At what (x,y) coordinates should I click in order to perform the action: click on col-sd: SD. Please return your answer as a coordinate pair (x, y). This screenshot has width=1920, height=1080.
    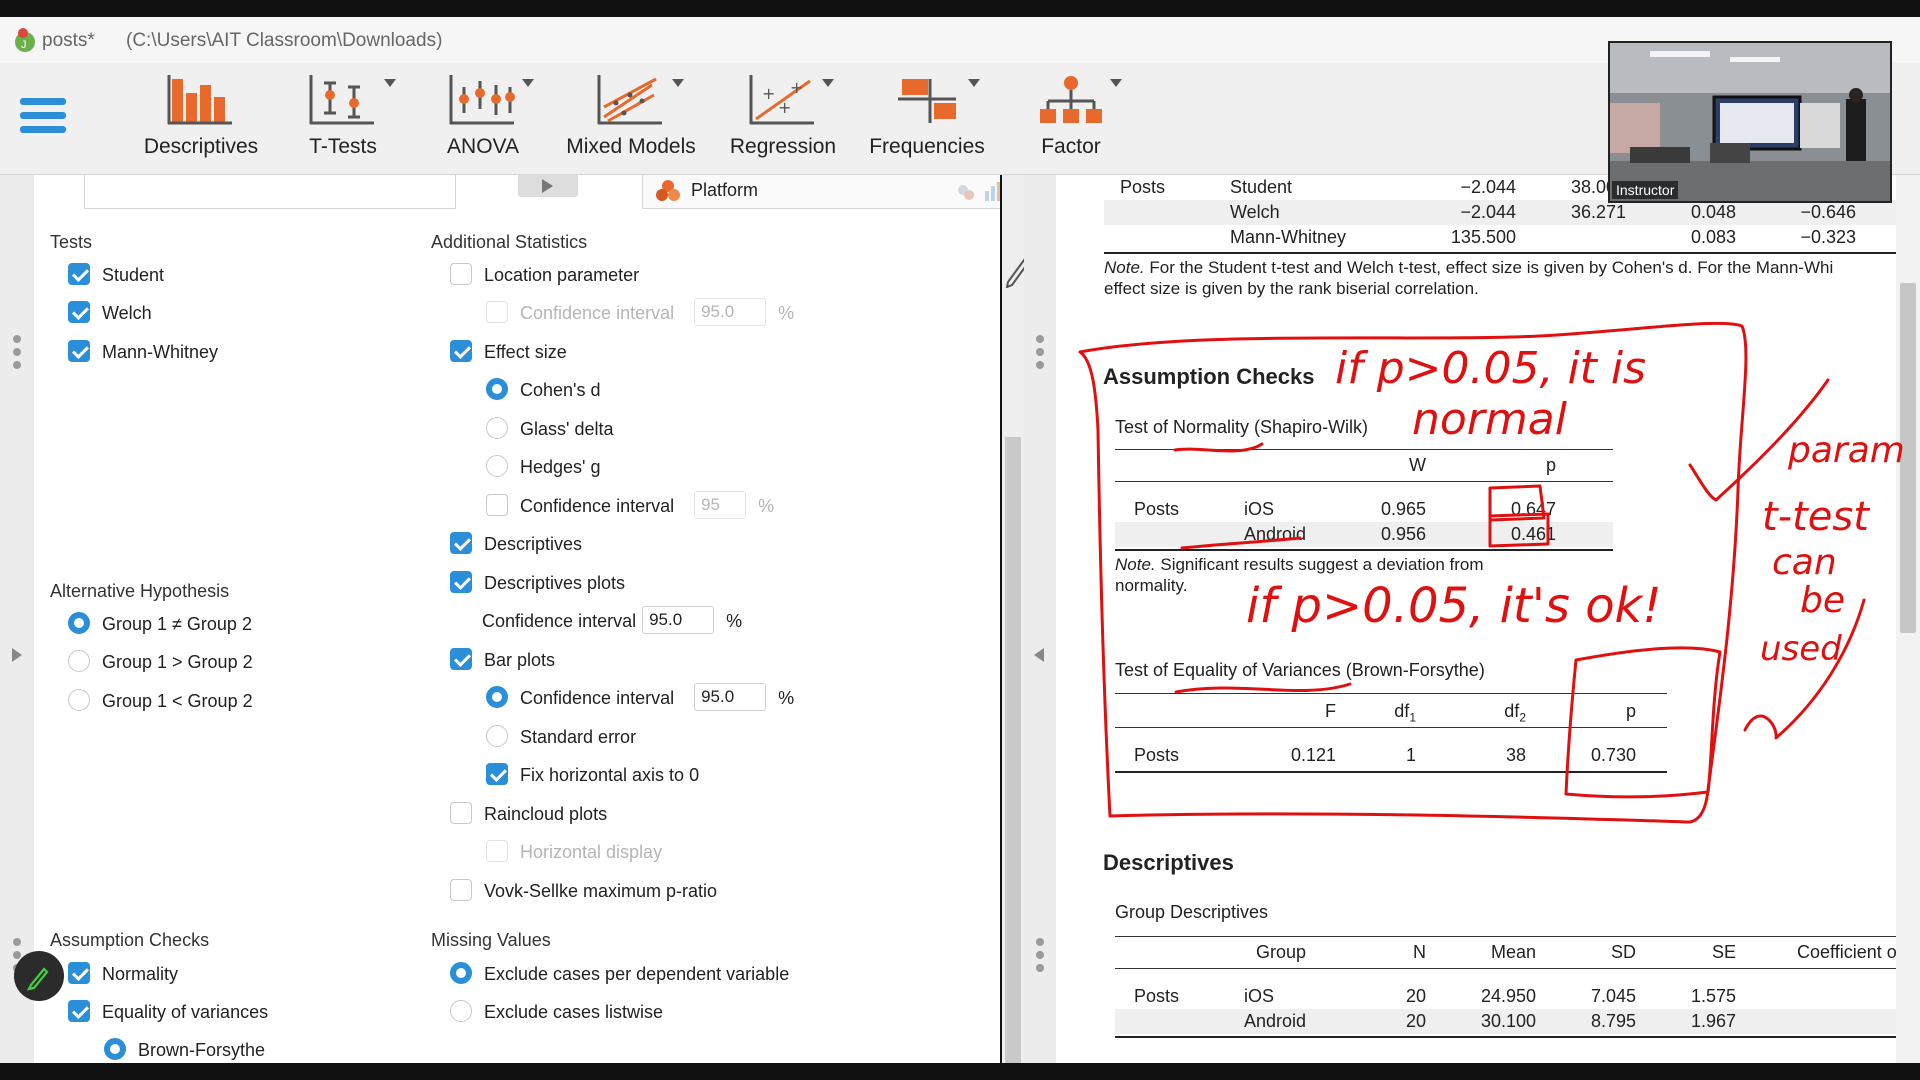
    Looking at the image, I should click on (1623, 952).